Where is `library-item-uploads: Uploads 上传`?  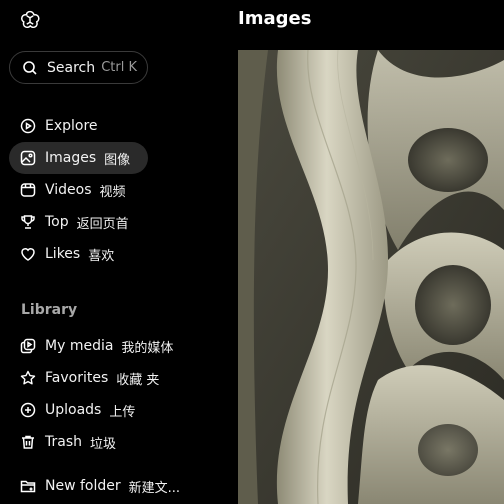
library-item-uploads: Uploads 上传 is located at coordinates (104, 410).